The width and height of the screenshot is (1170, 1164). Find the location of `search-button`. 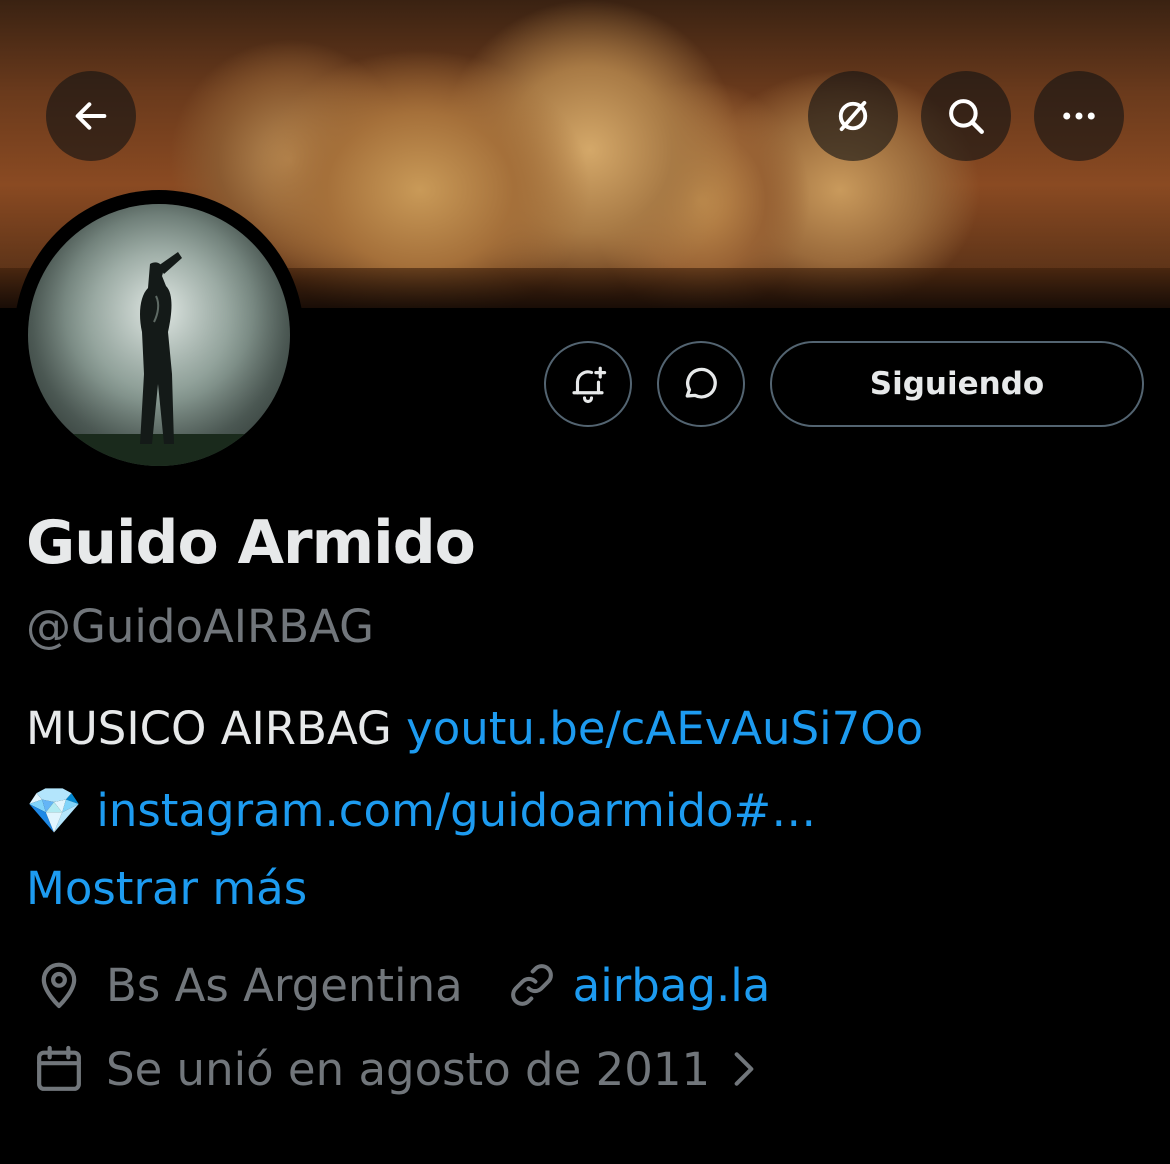

search-button is located at coordinates (966, 116).